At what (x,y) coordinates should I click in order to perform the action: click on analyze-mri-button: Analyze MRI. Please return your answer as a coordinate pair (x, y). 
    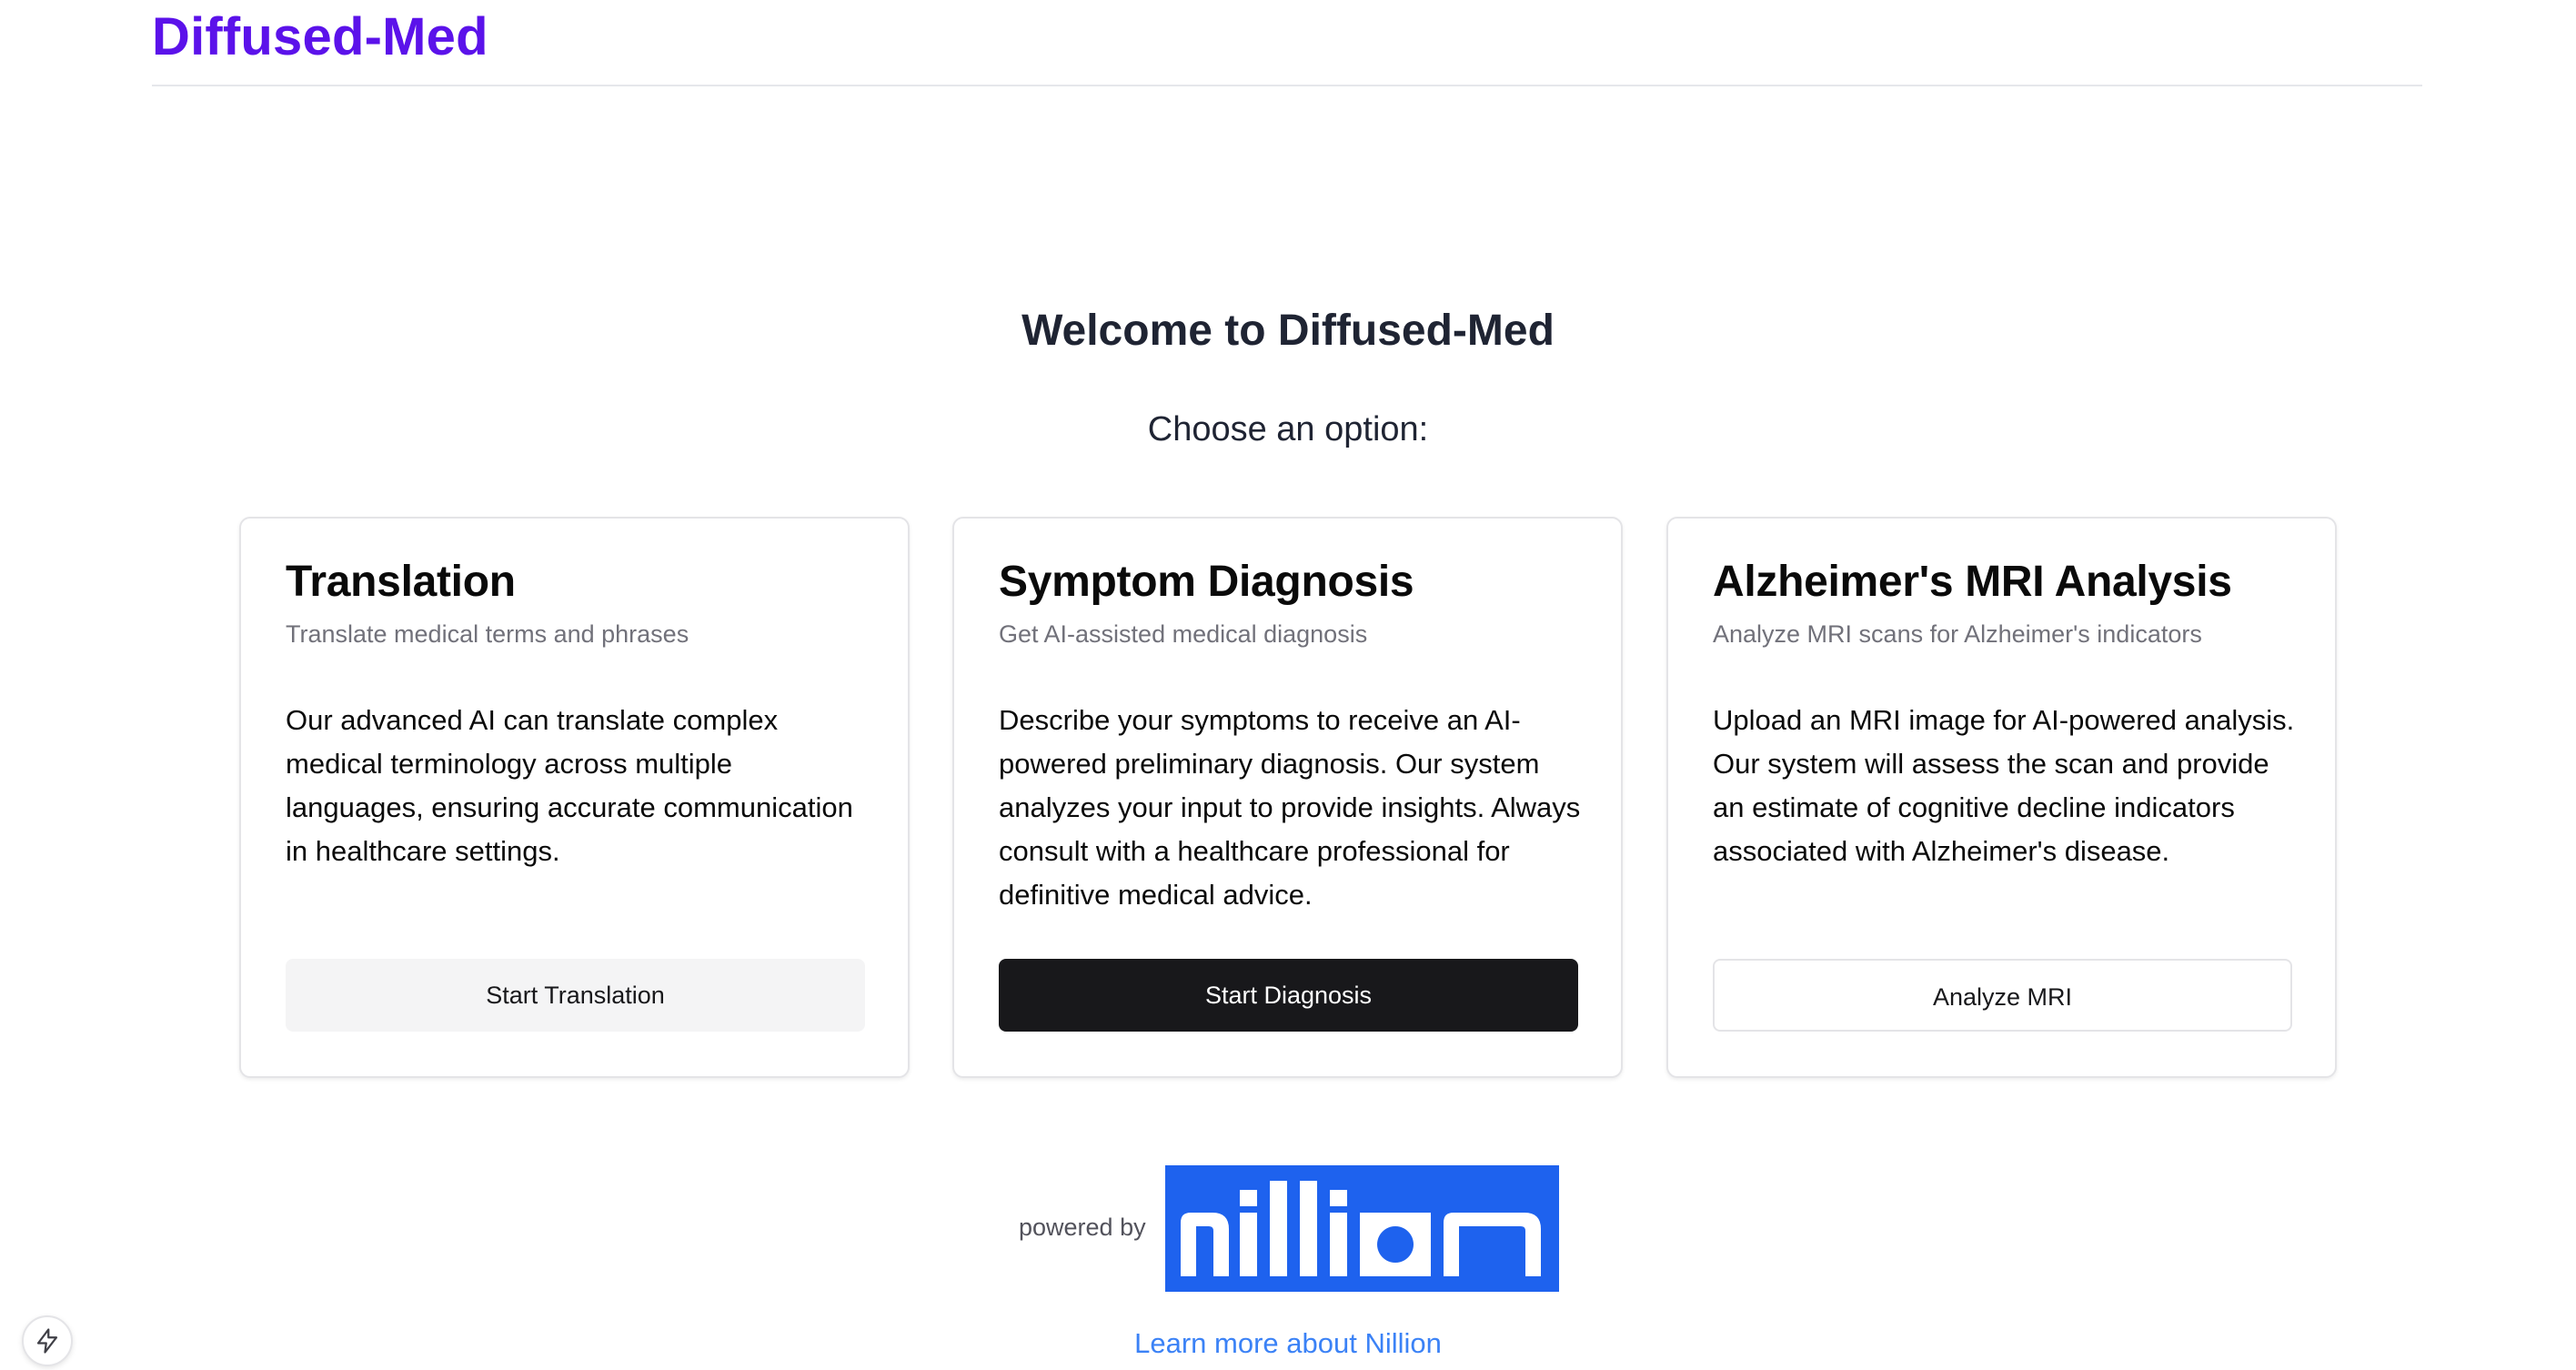
    Looking at the image, I should click on (2002, 995).